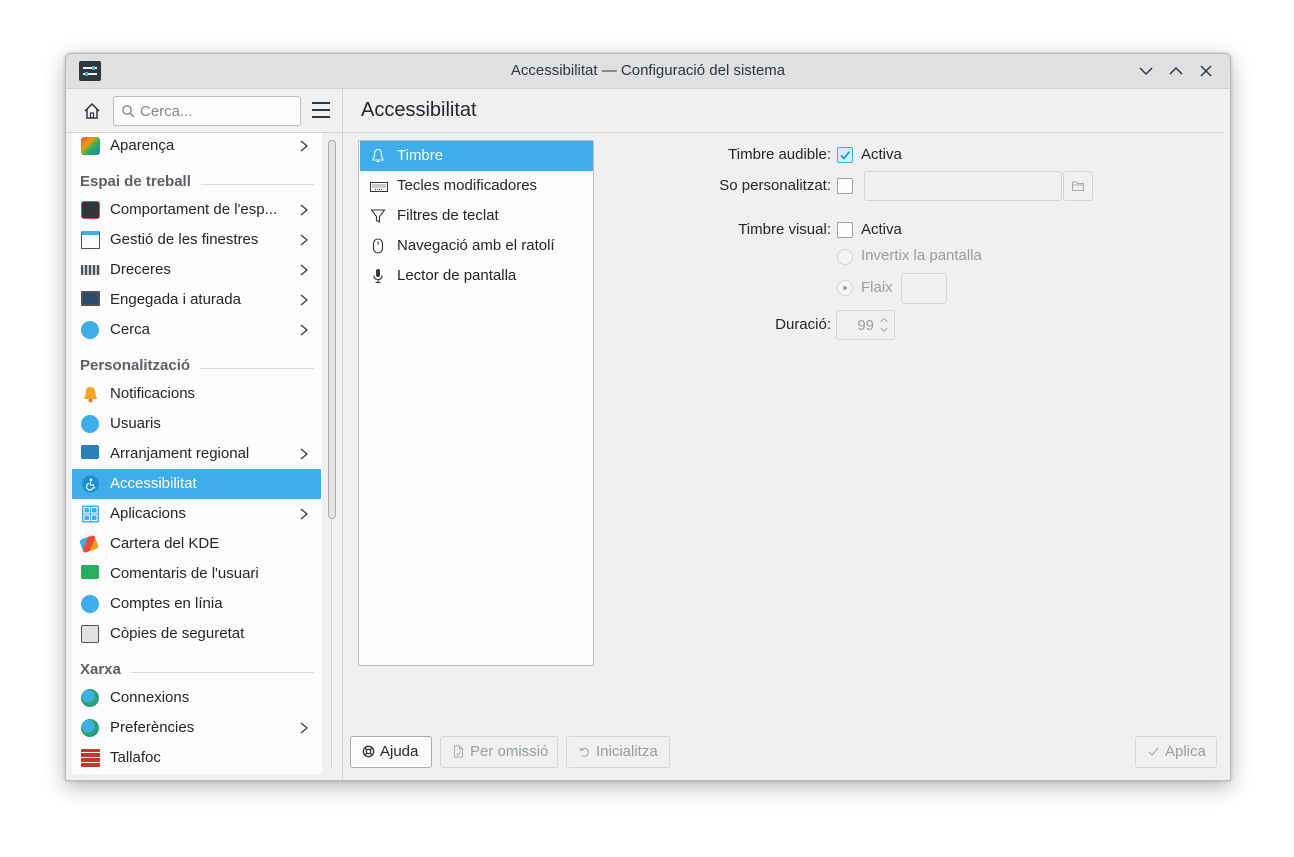  Describe the element at coordinates (845, 230) in the screenshot. I see `visual-bell-checkbox` at that location.